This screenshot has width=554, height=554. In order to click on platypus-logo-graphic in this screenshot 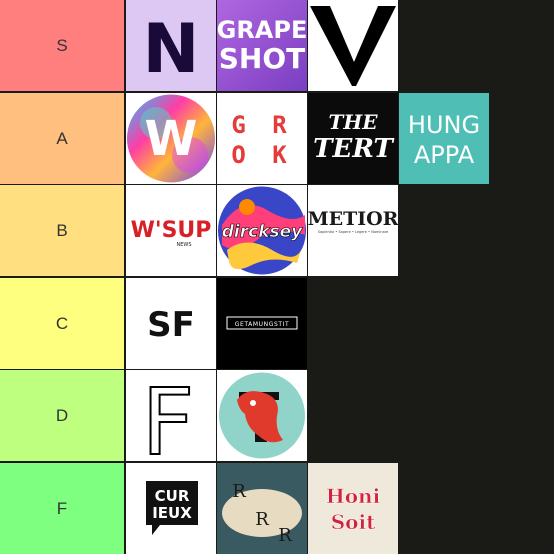, I will do `click(262, 415)`.